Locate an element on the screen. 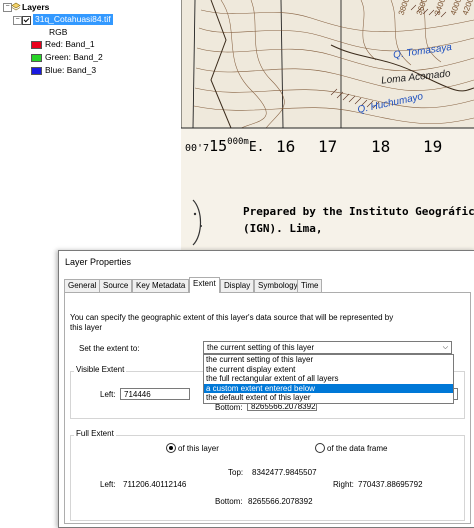 The height and width of the screenshot is (528, 474). radio-data-frame is located at coordinates (320, 448).